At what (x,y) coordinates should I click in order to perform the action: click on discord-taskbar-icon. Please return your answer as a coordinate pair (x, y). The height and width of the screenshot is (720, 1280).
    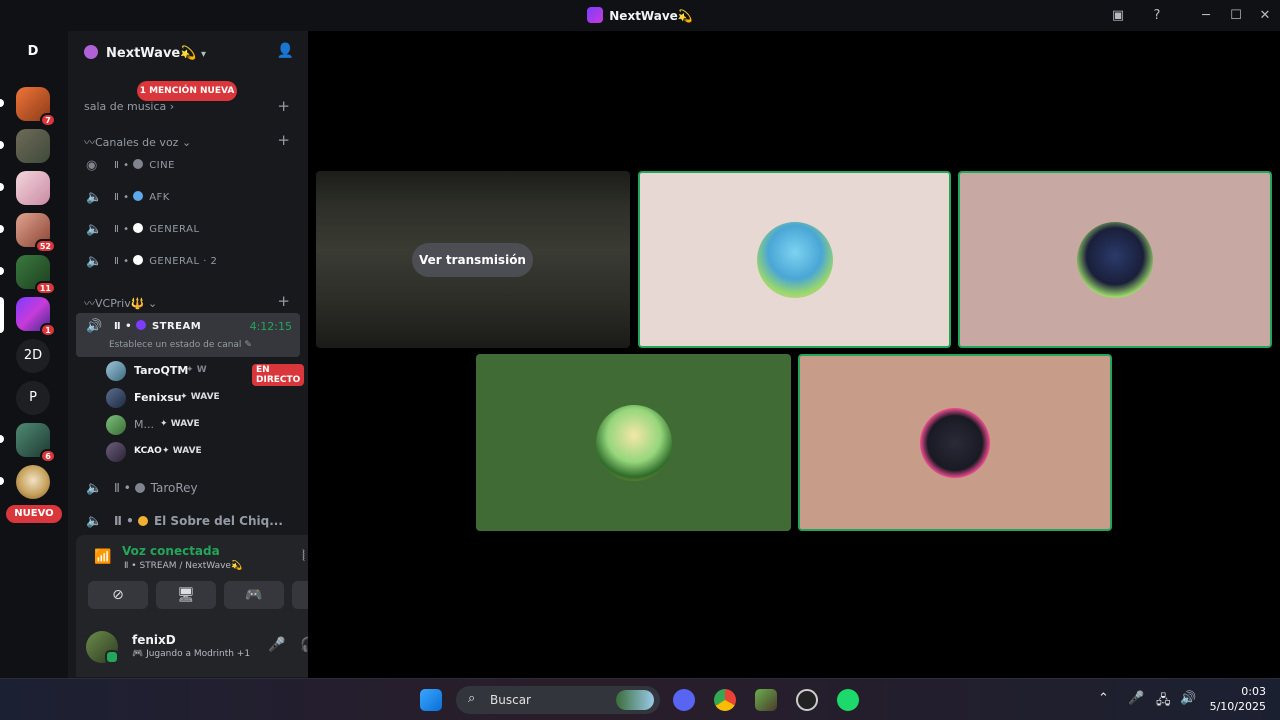
    Looking at the image, I should click on (684, 700).